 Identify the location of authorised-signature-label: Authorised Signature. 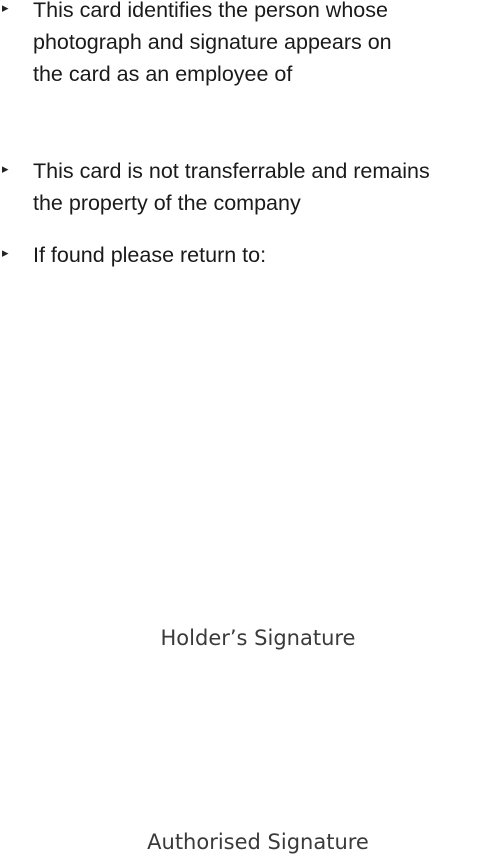
(258, 842).